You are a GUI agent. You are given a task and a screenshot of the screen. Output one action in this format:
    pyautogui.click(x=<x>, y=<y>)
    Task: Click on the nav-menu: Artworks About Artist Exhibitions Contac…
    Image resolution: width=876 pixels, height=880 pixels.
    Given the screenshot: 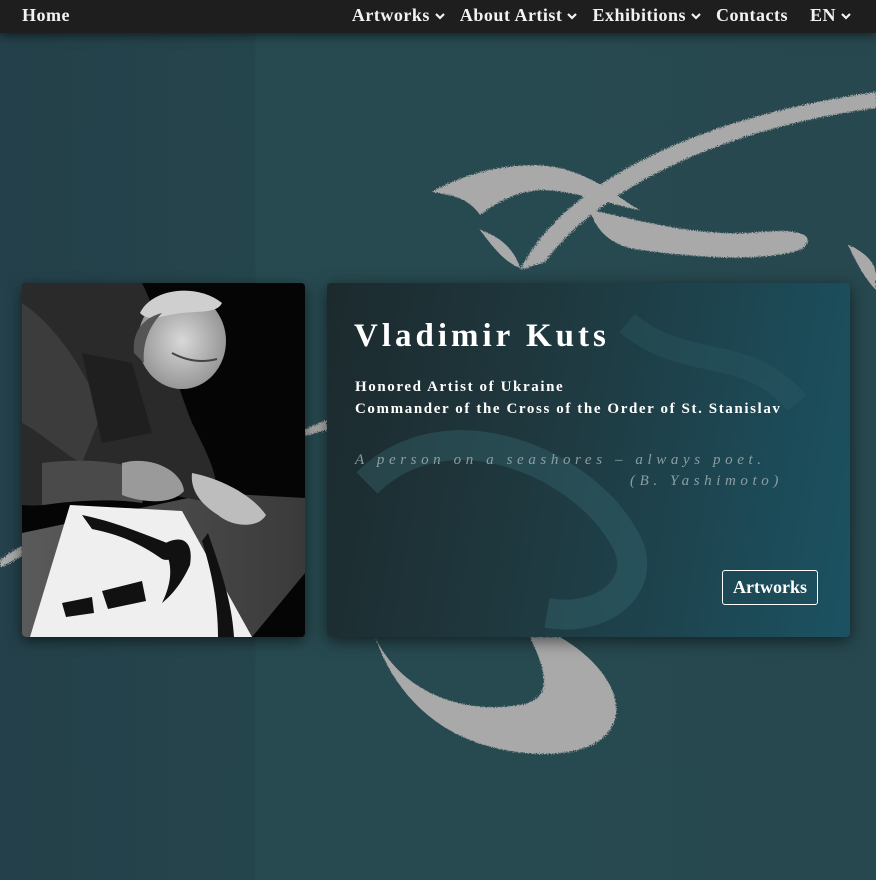 What is the action you would take?
    pyautogui.click(x=595, y=15)
    